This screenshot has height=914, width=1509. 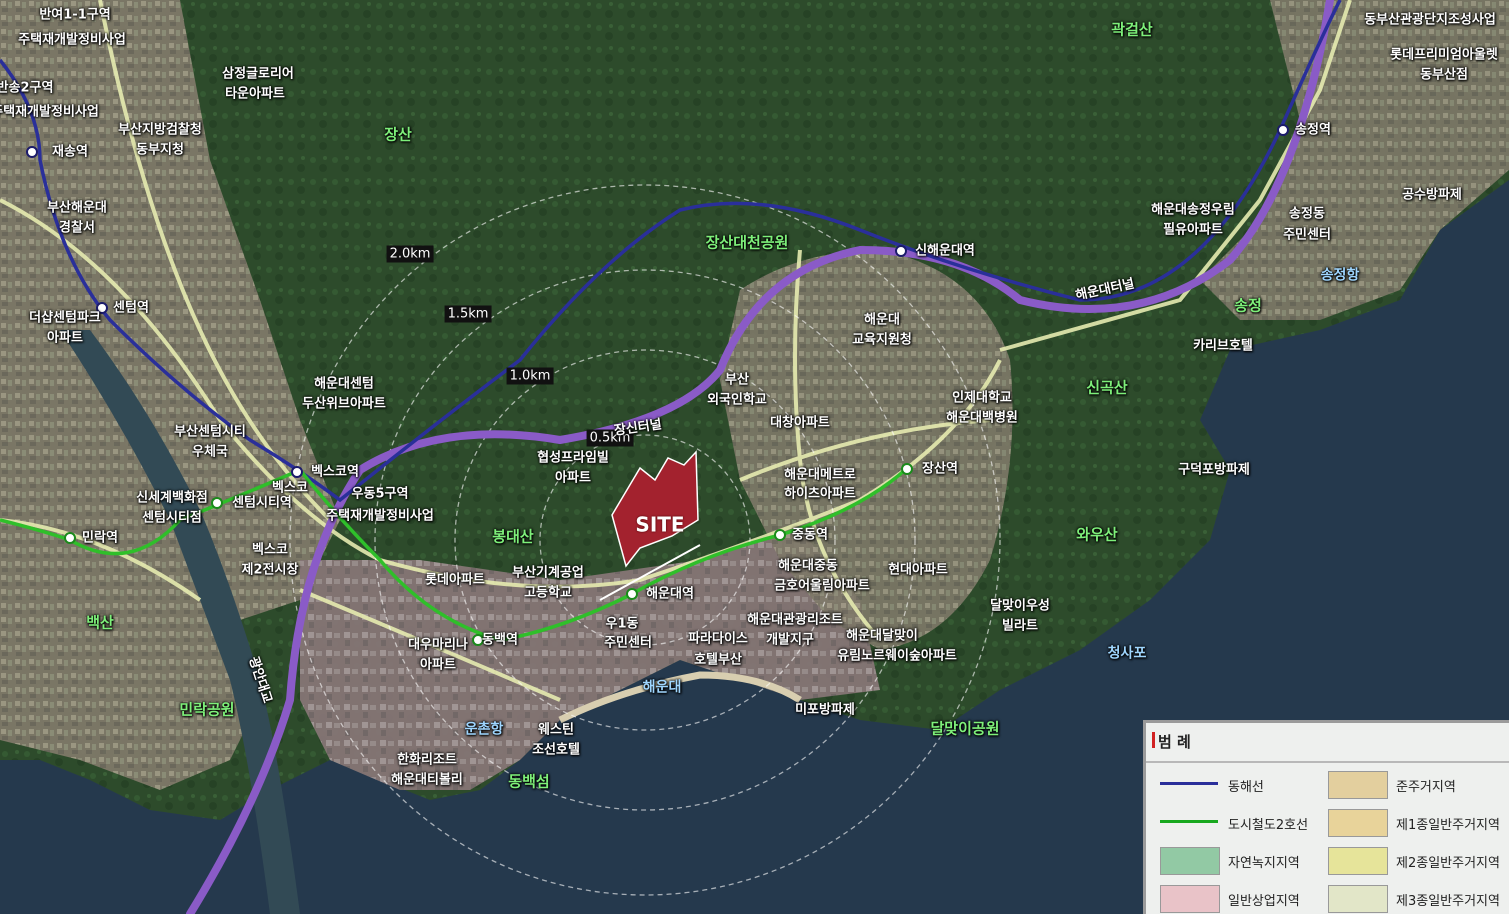 What do you see at coordinates (1327, 762) in the screenshot?
I see `legend-divider` at bounding box center [1327, 762].